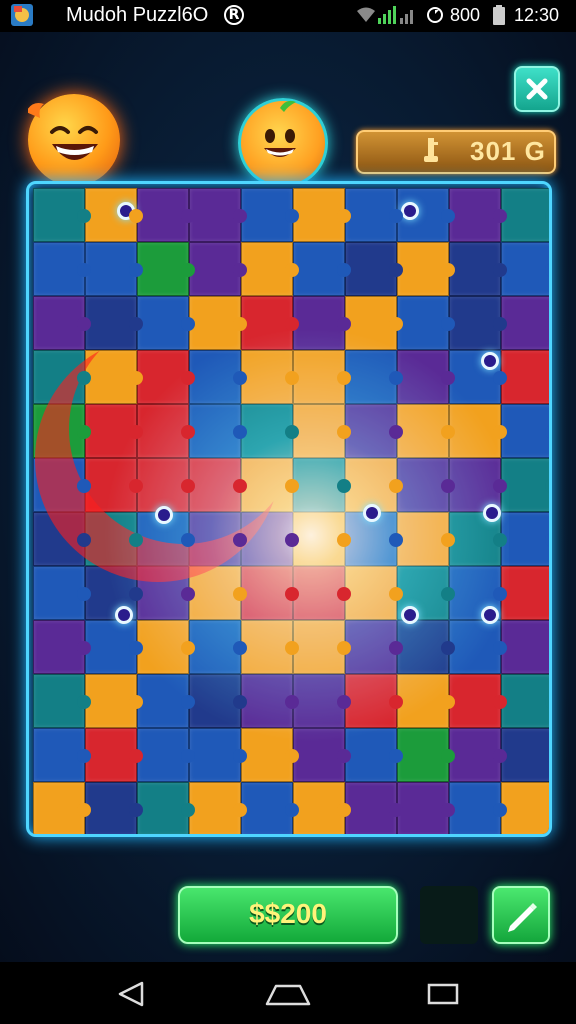 The image size is (576, 1024). What do you see at coordinates (288, 915) in the screenshot?
I see `buy-button: $$200` at bounding box center [288, 915].